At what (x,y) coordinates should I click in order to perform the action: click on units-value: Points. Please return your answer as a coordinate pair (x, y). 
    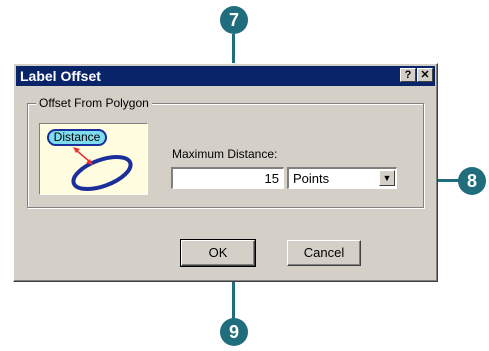
    Looking at the image, I should click on (311, 178).